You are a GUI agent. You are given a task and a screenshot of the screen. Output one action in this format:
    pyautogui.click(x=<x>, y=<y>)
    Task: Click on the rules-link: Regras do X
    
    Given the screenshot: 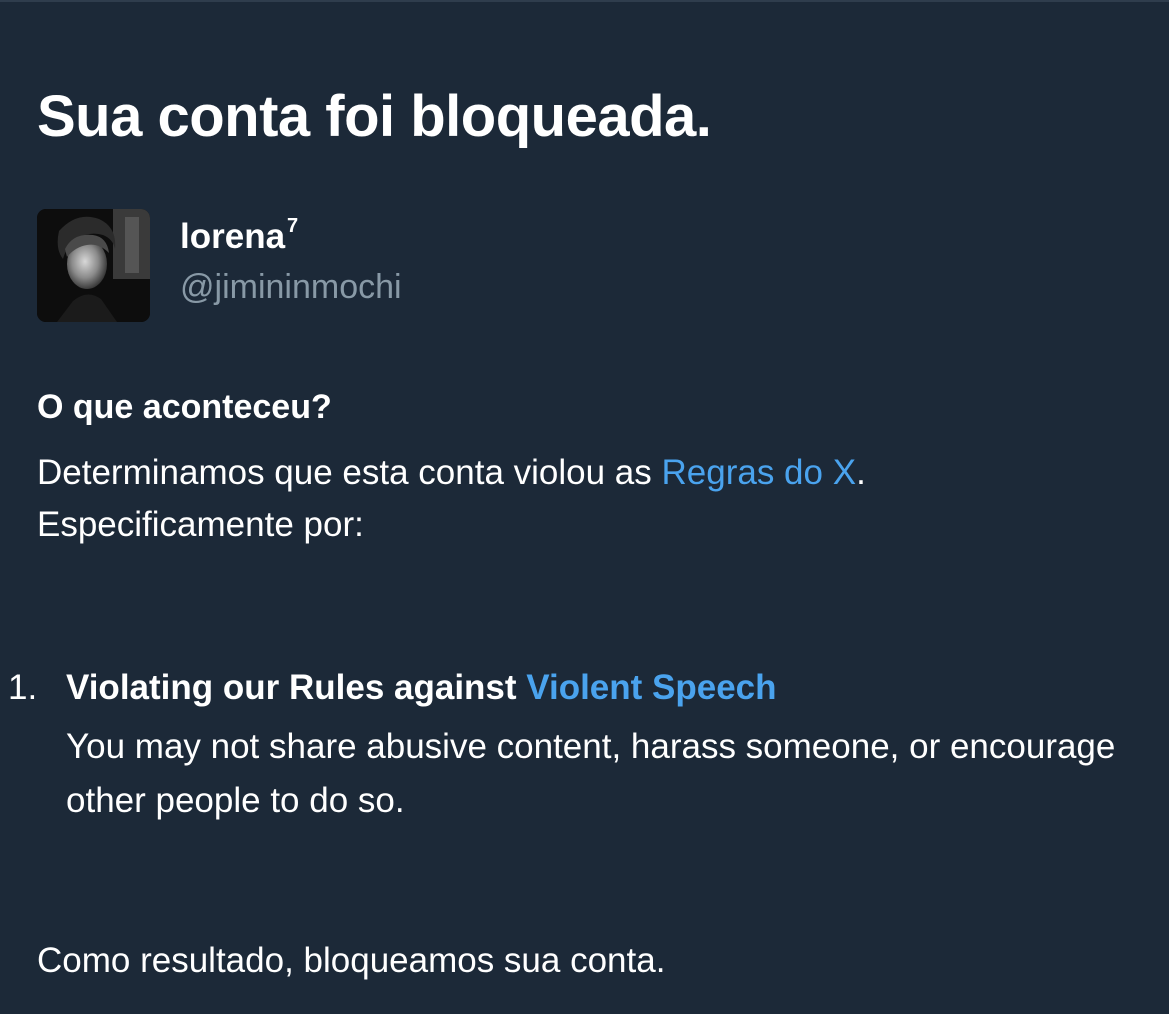 What is the action you would take?
    pyautogui.click(x=759, y=472)
    